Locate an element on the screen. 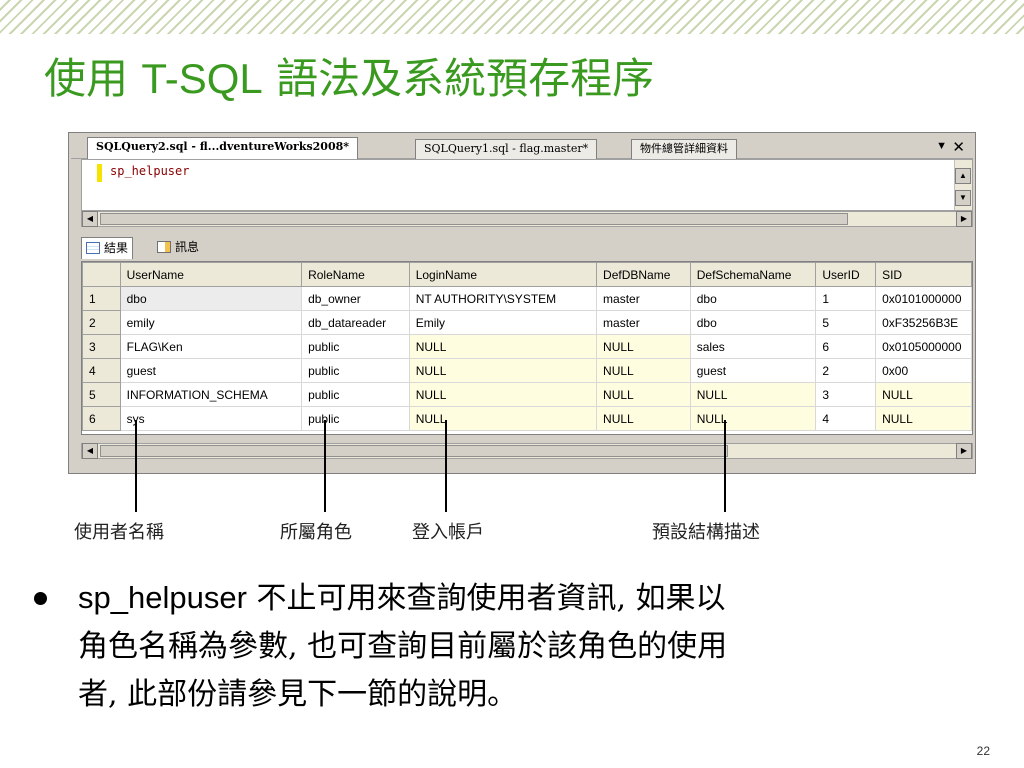  grid-cell: db_datareader is located at coordinates (355, 322).